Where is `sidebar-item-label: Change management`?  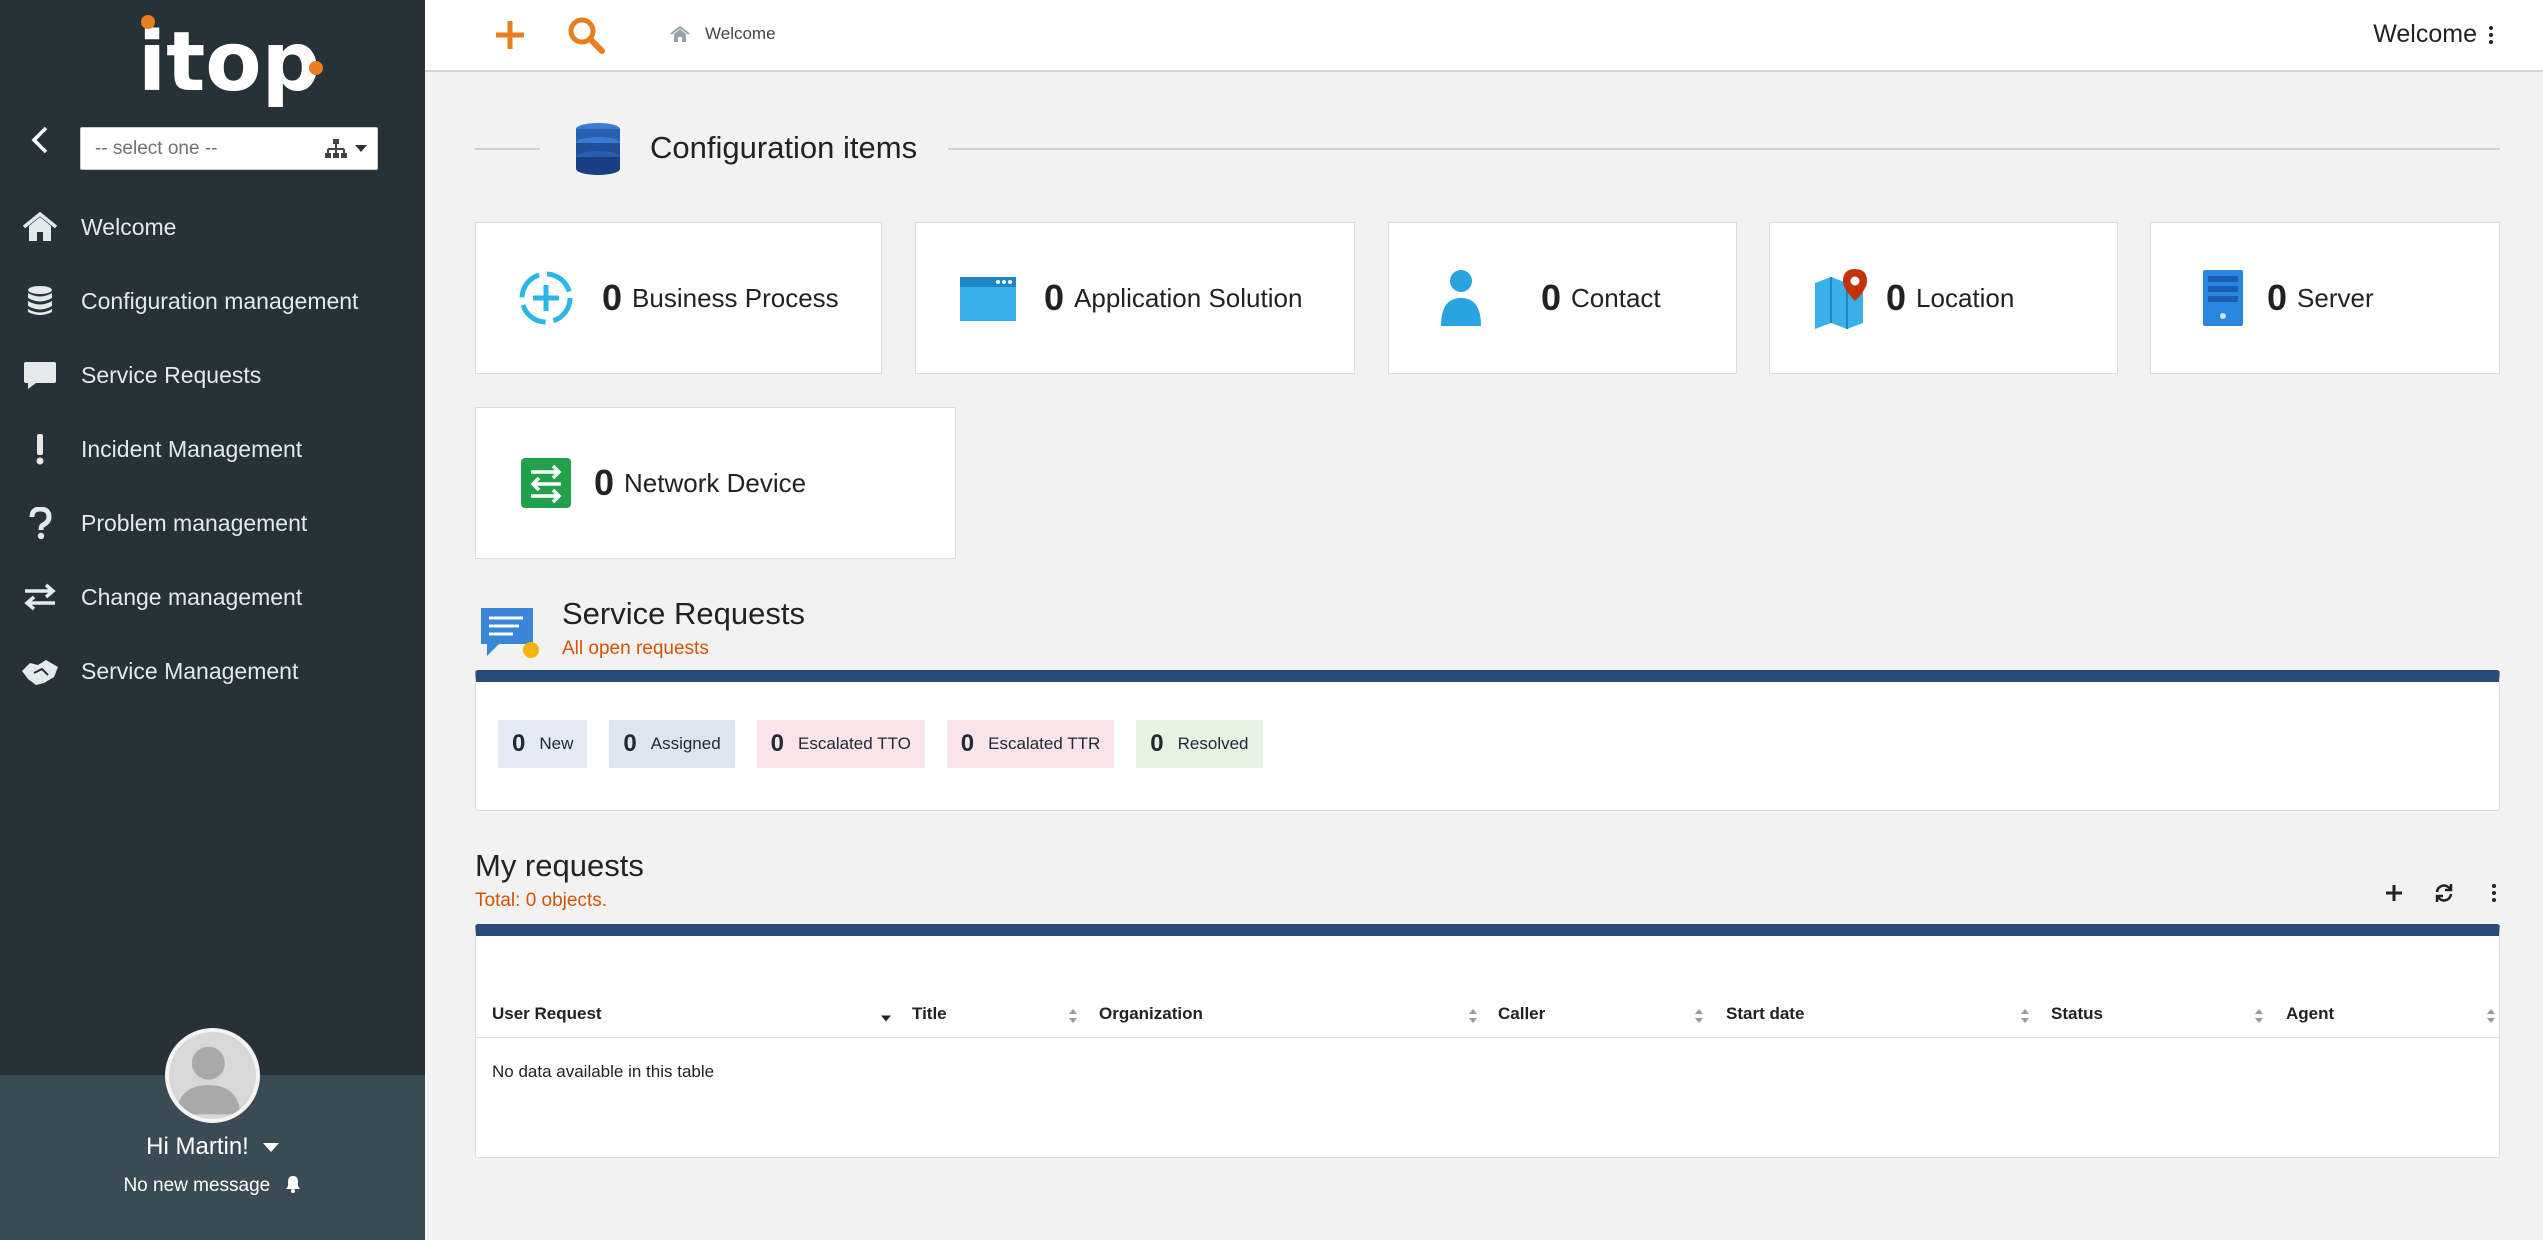
sidebar-item-label: Change management is located at coordinates (192, 596).